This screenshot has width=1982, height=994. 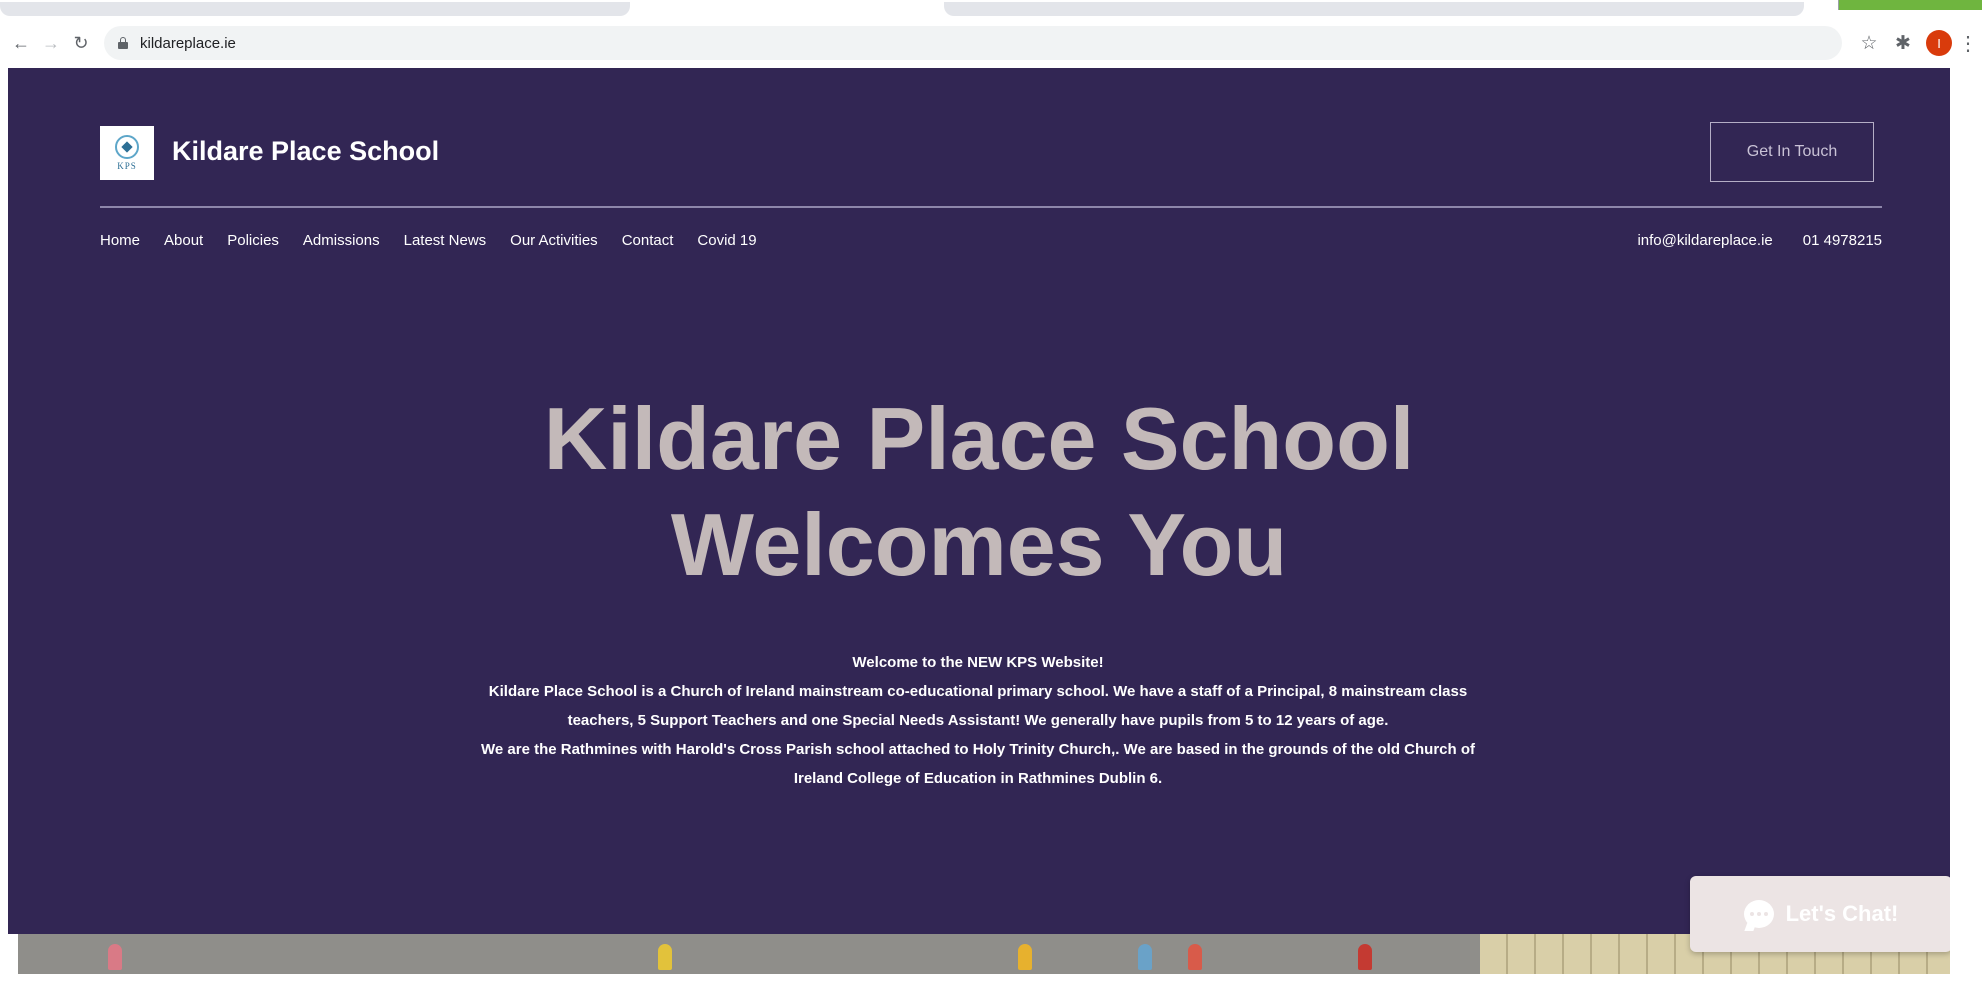 What do you see at coordinates (21, 43) in the screenshot?
I see `arrow-left-icon: ←` at bounding box center [21, 43].